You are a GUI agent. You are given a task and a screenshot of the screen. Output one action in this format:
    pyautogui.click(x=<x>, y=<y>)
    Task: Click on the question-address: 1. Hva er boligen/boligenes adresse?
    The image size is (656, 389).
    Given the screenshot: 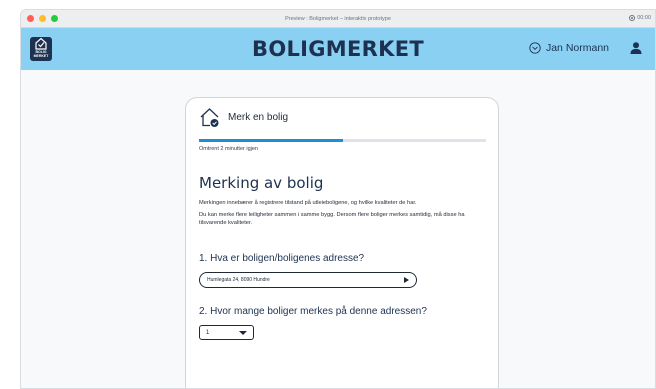 What is the action you would take?
    pyautogui.click(x=282, y=258)
    